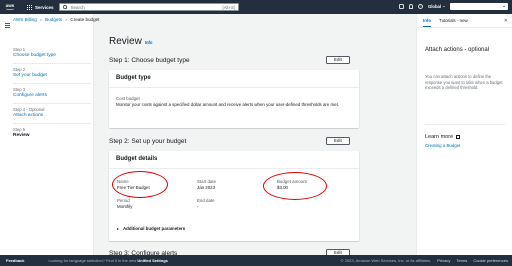 This screenshot has width=512, height=266. I want to click on breadcrumb: AWS Billing > Budgets > Create budget, so click(56, 19).